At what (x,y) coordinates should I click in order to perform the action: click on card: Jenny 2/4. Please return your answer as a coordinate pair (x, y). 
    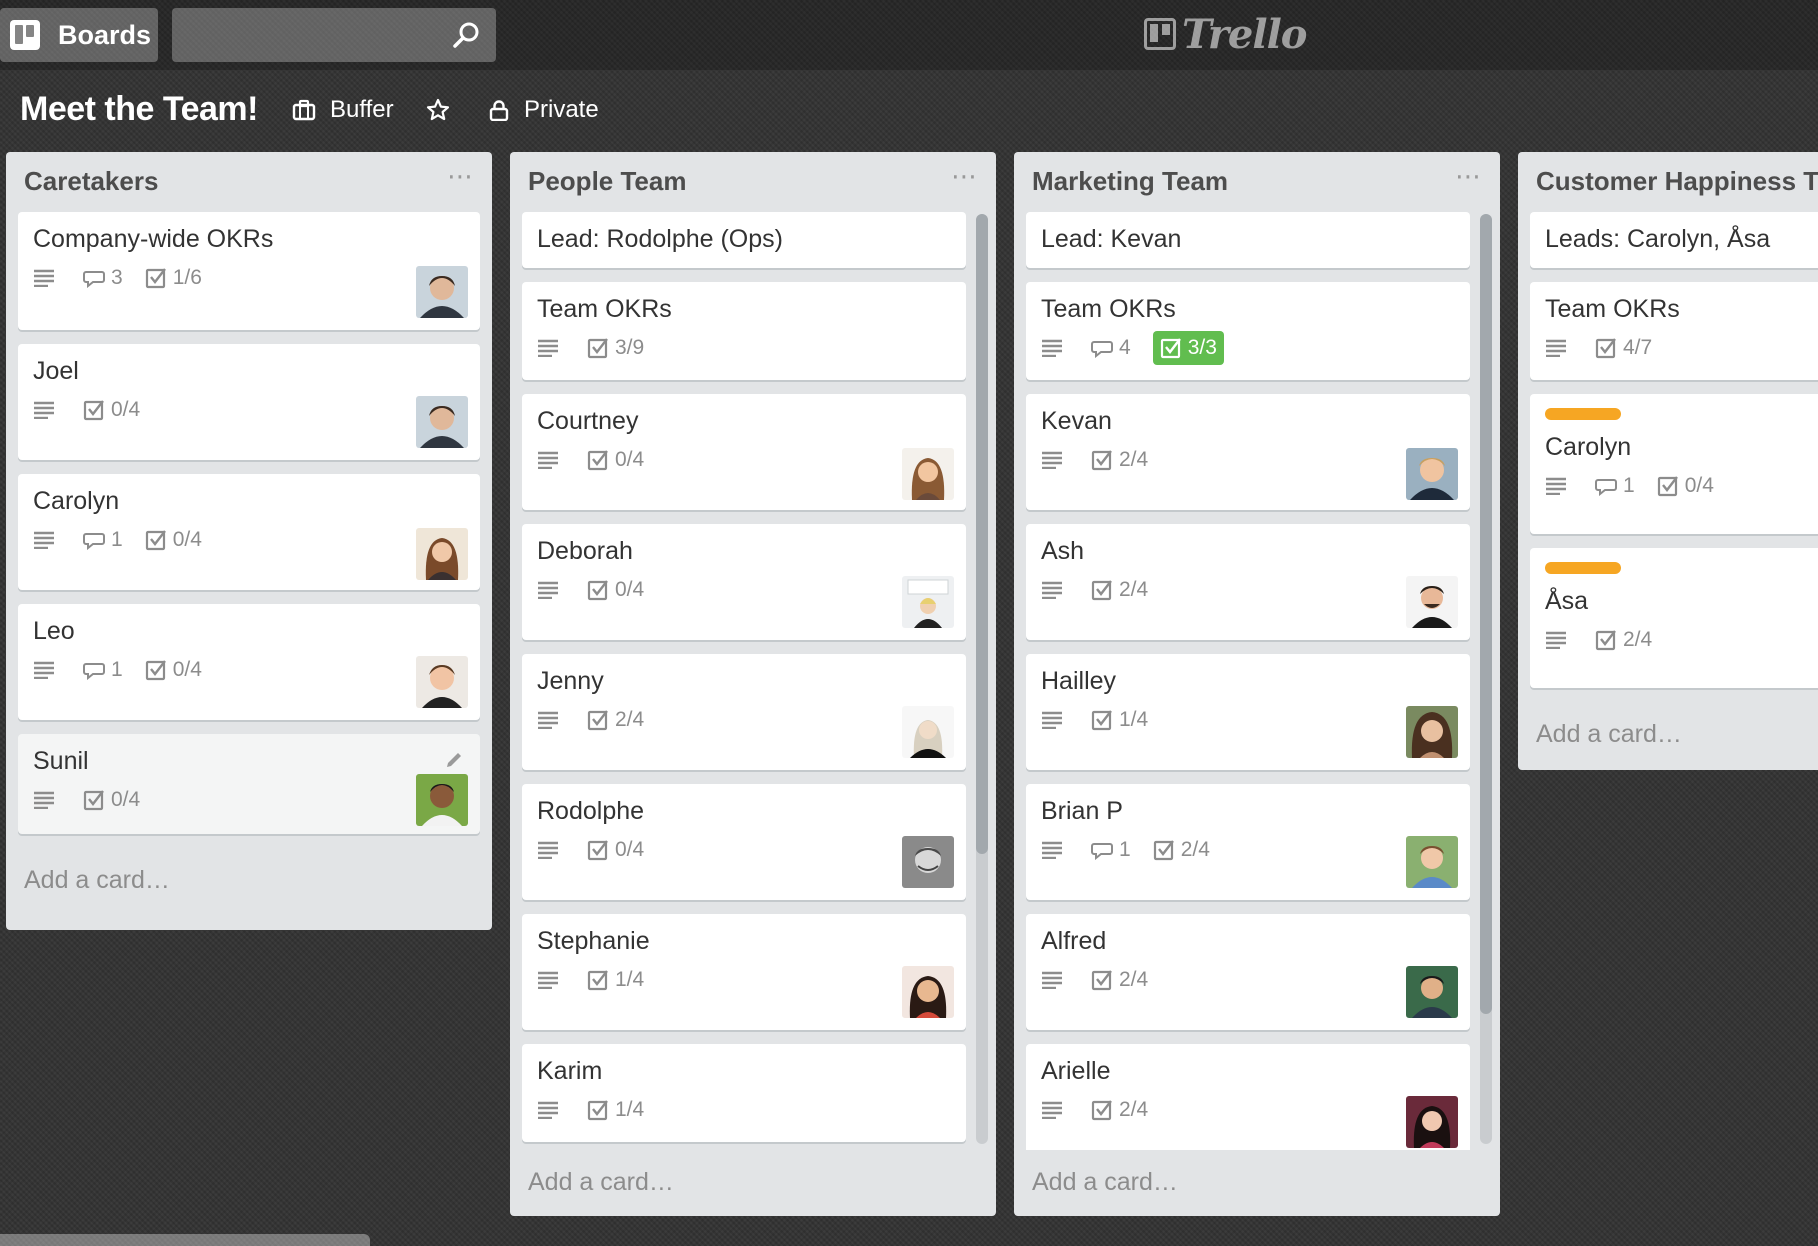
    Looking at the image, I should click on (744, 712).